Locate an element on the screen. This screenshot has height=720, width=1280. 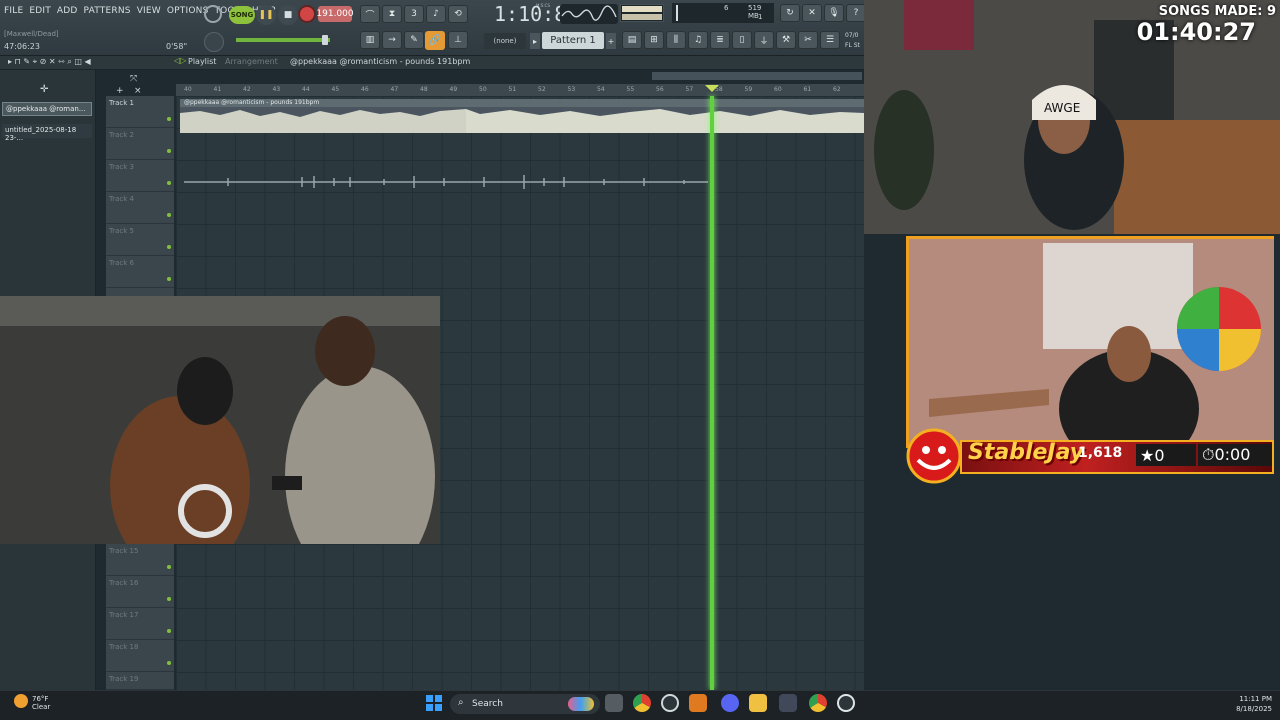
track-header: Track 4 is located at coordinates (140, 208).